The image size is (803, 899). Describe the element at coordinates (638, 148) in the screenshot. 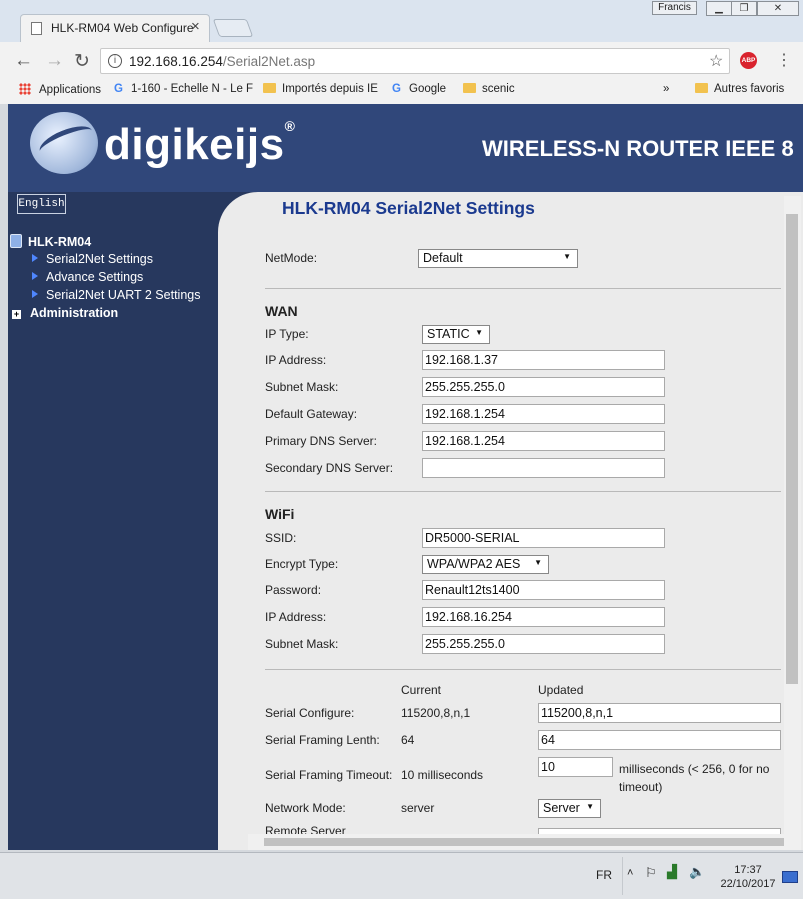

I see `banner-tagline: WIRELESS-N ROUTER IEEE 8` at that location.